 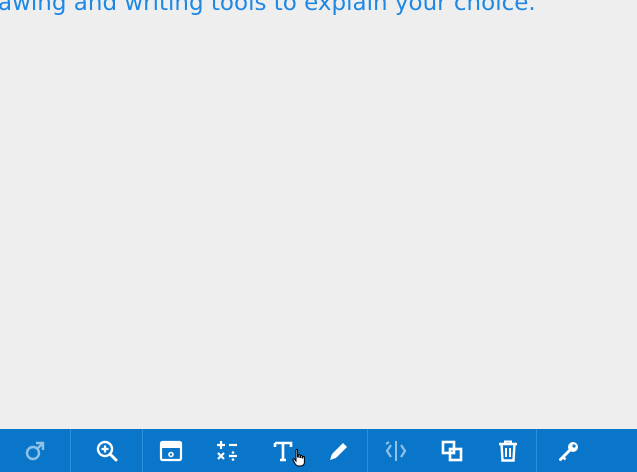 I want to click on delete-button, so click(x=508, y=450).